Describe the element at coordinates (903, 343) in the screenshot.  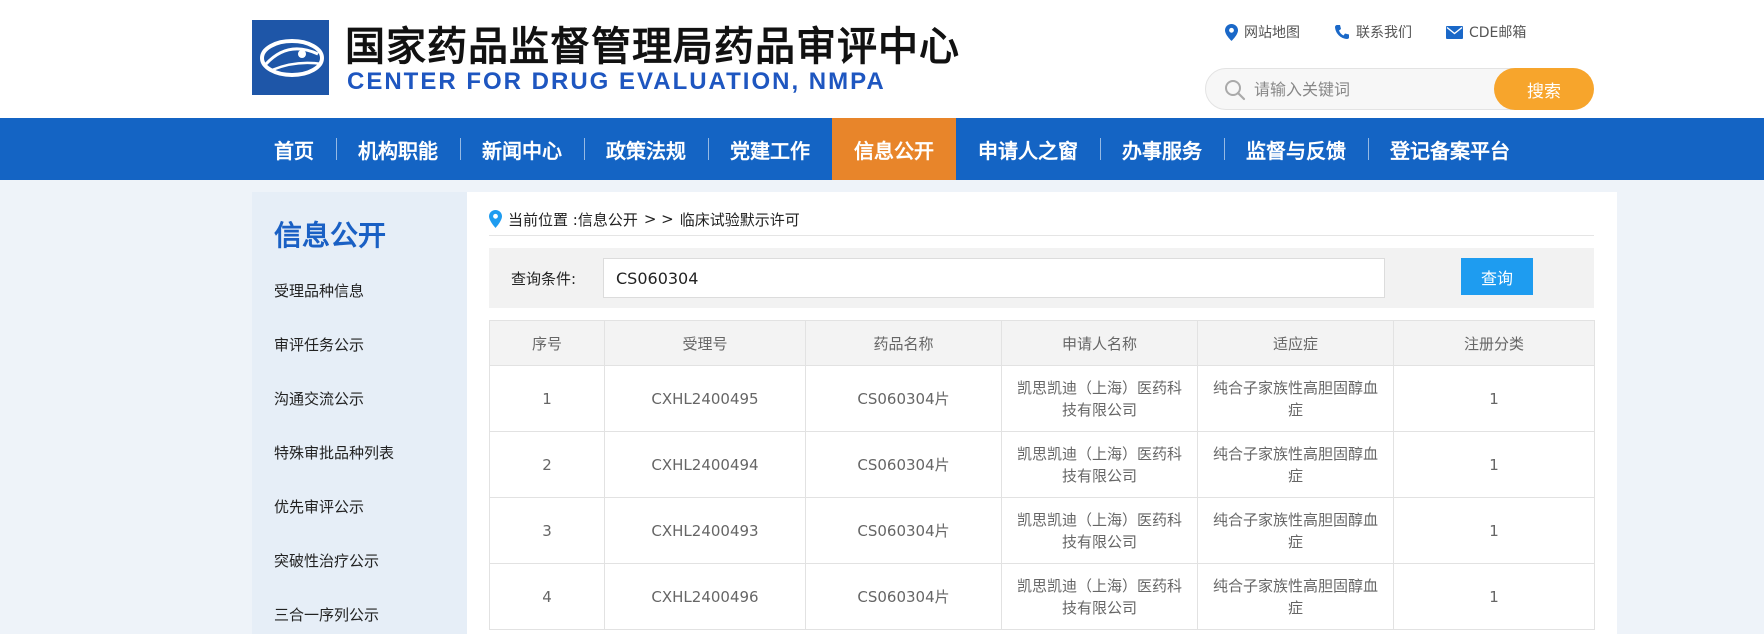
I see `col-header-drug-name: 药品名称` at that location.